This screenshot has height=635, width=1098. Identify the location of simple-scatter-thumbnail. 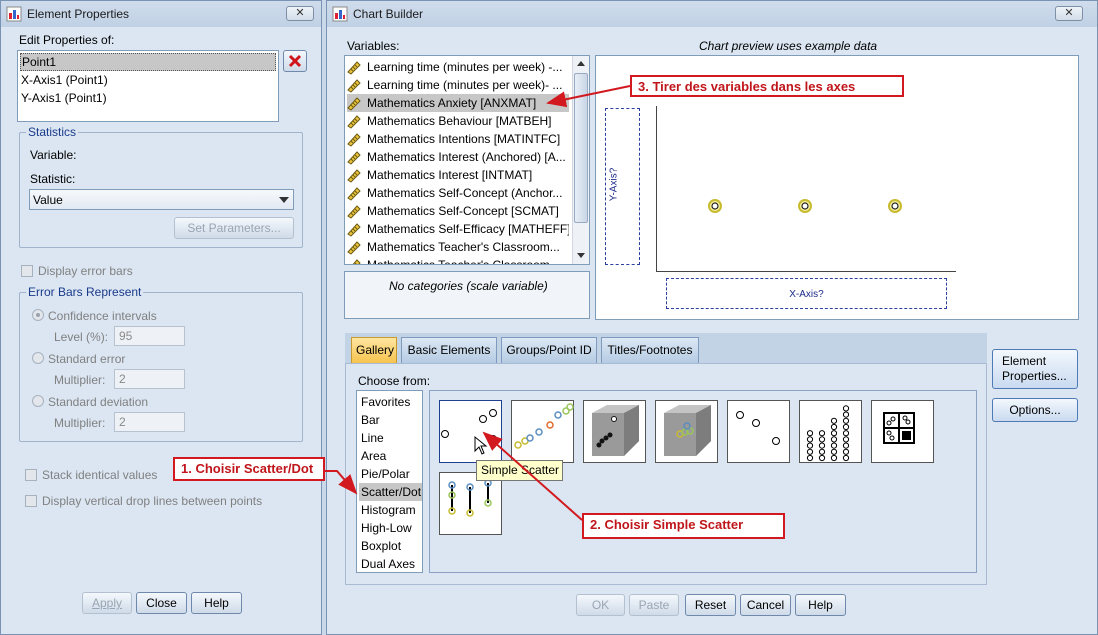
(470, 431).